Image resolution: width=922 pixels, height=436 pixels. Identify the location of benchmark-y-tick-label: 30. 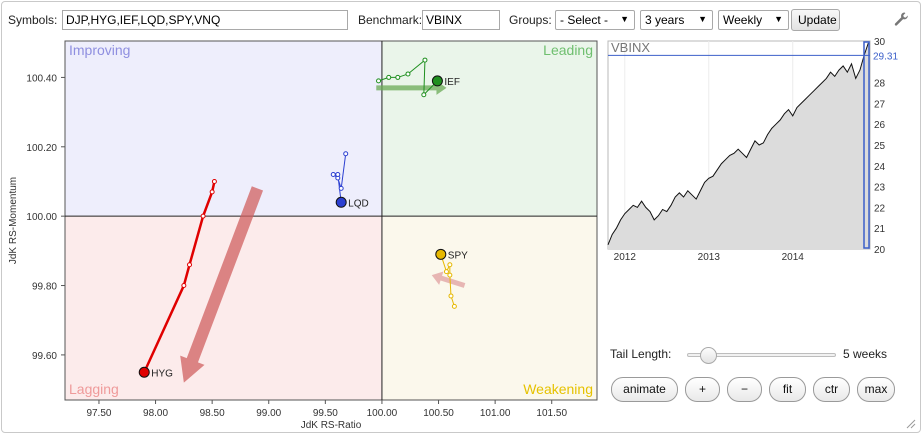
(880, 42).